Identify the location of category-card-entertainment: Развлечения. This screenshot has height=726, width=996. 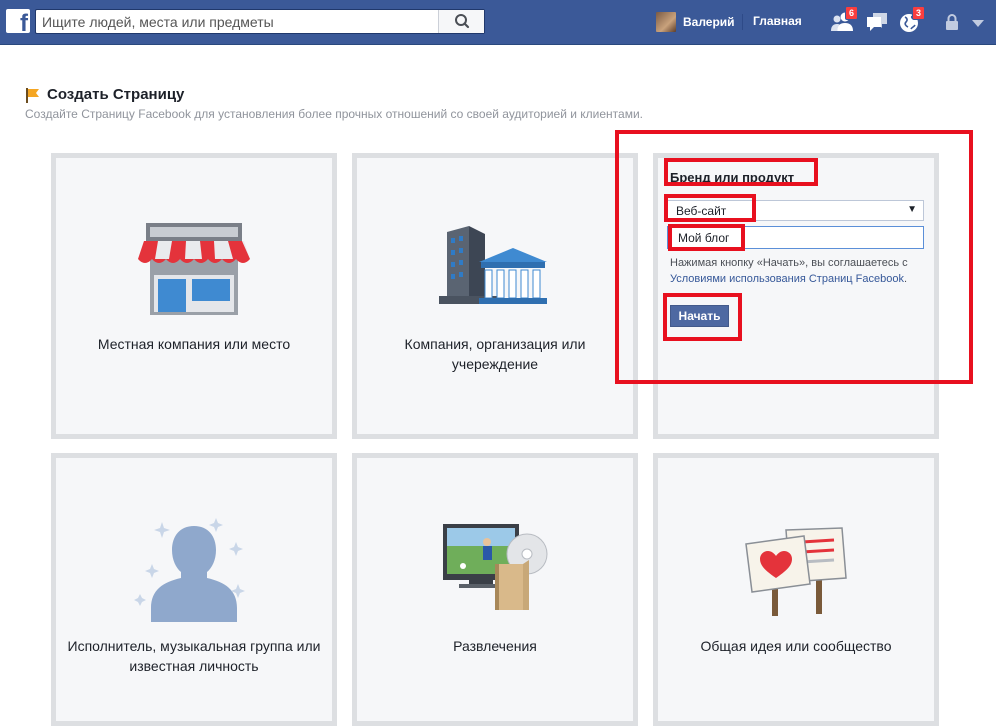
(495, 589).